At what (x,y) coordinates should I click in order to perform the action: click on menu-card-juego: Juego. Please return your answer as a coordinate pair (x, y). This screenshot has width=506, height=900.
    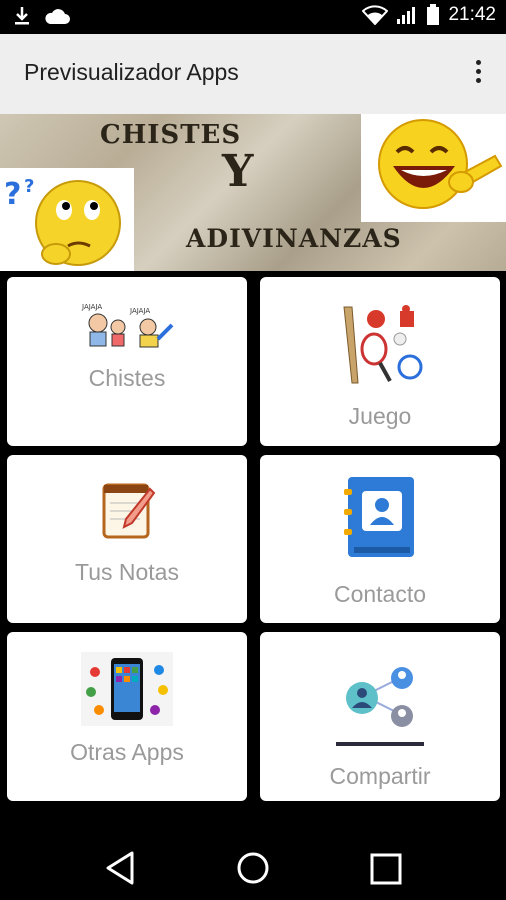
    Looking at the image, I should click on (380, 361).